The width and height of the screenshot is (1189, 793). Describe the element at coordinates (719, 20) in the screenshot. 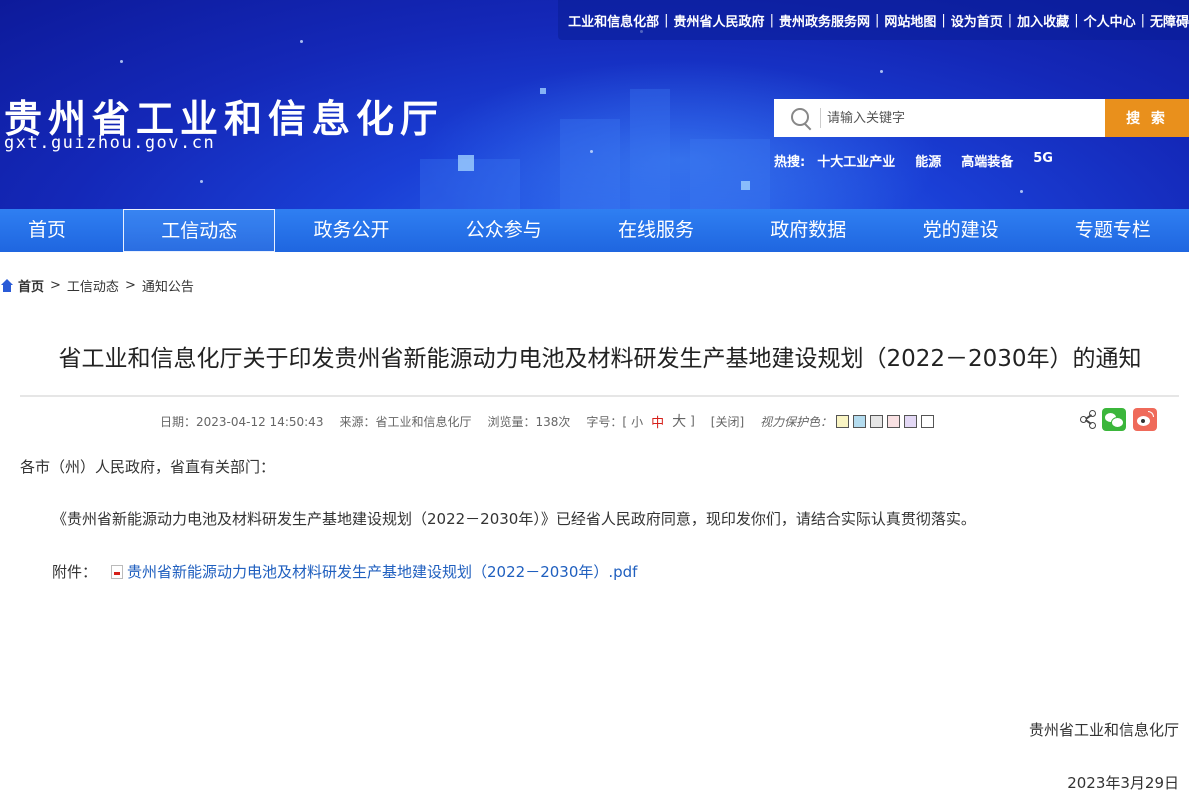

I see `toplink-gov: 贵州省人民政府` at that location.